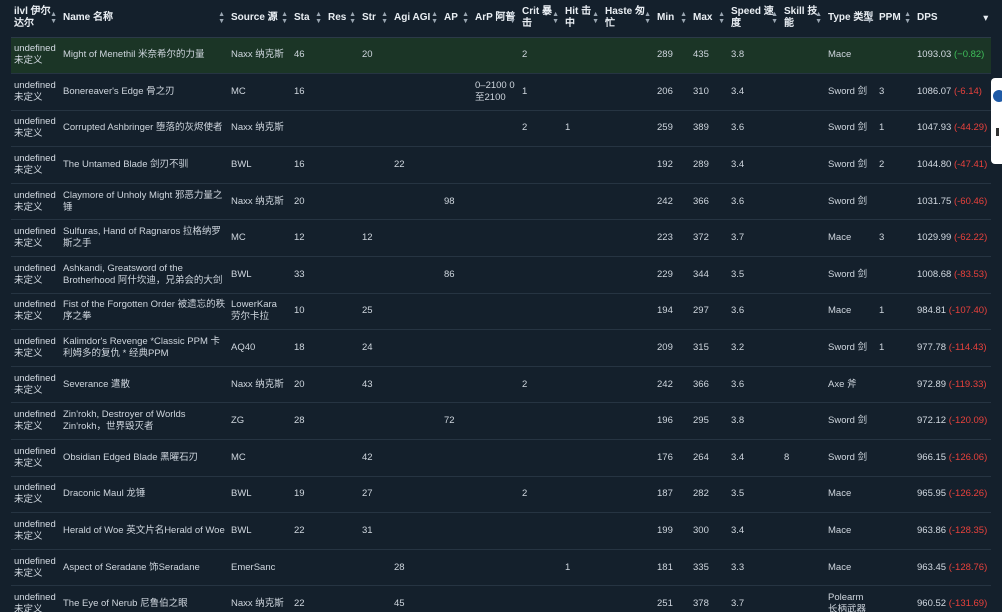  I want to click on cell-ppm, so click(895, 531).